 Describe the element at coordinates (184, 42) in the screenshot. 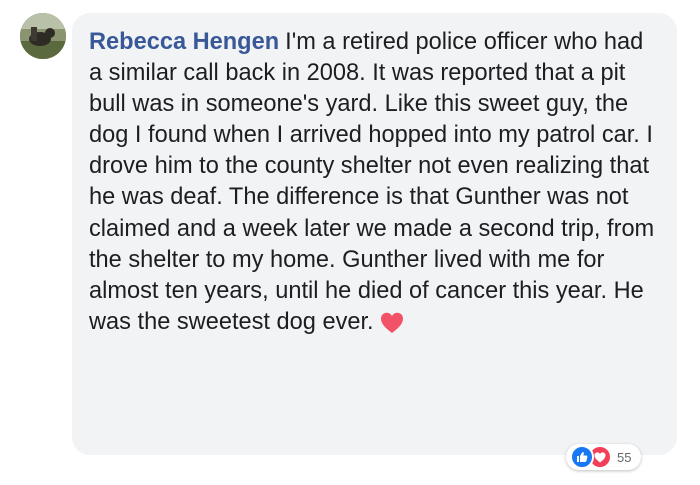

I see `comment-author-link: Rebecca Hengen` at that location.